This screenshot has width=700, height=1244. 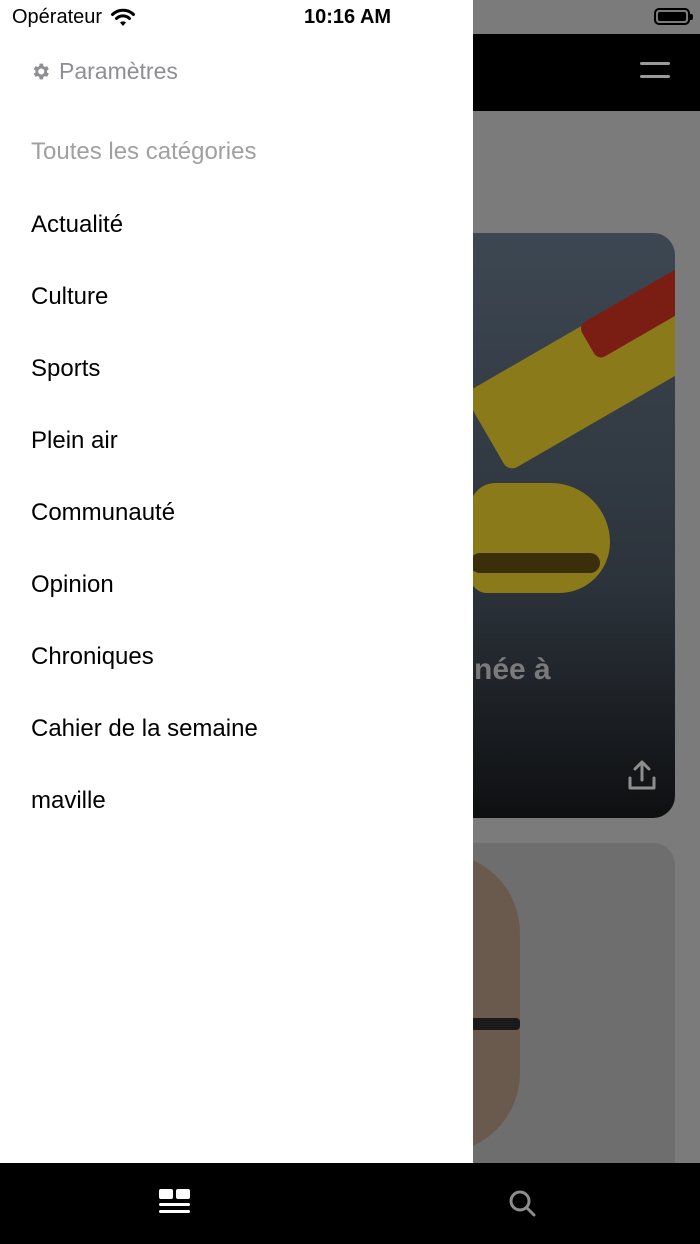 I want to click on share-icon, so click(x=642, y=776).